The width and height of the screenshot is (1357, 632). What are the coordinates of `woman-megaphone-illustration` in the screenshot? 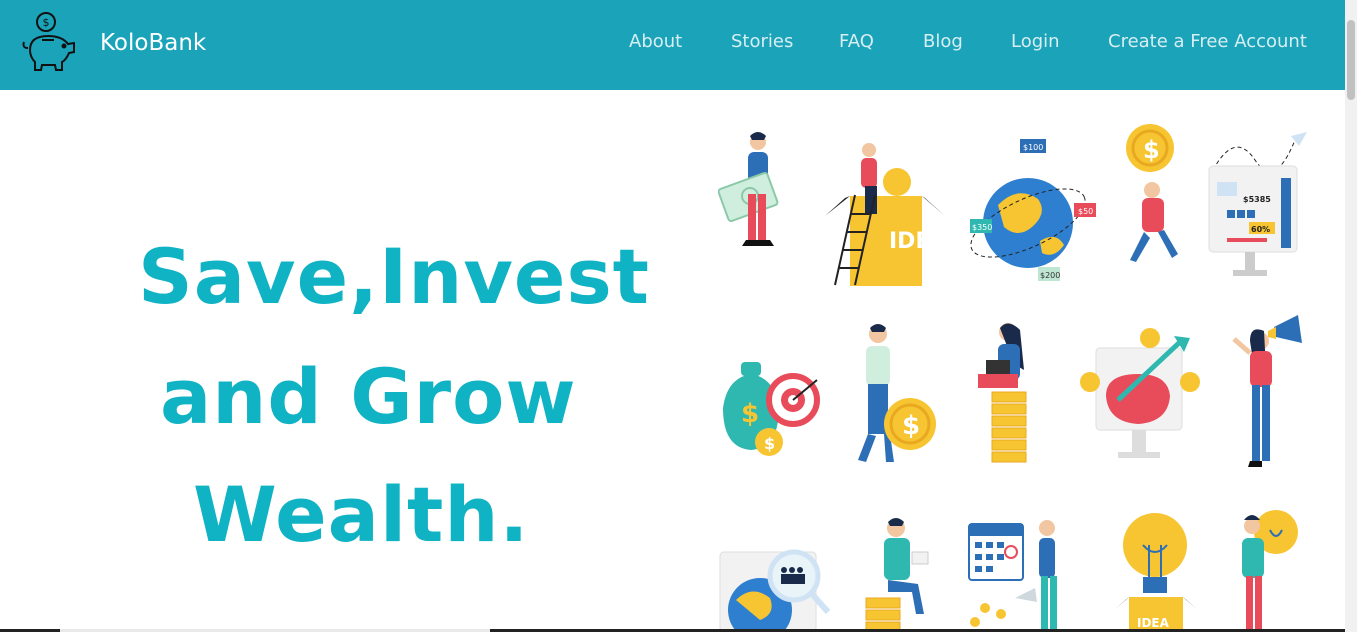 It's located at (1267, 391).